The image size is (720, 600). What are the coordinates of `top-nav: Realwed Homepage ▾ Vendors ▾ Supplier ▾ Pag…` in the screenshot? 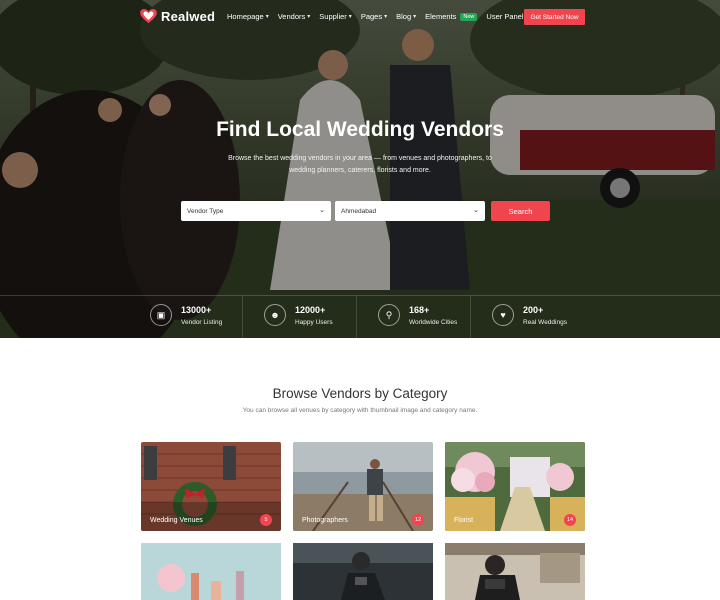 It's located at (360, 17).